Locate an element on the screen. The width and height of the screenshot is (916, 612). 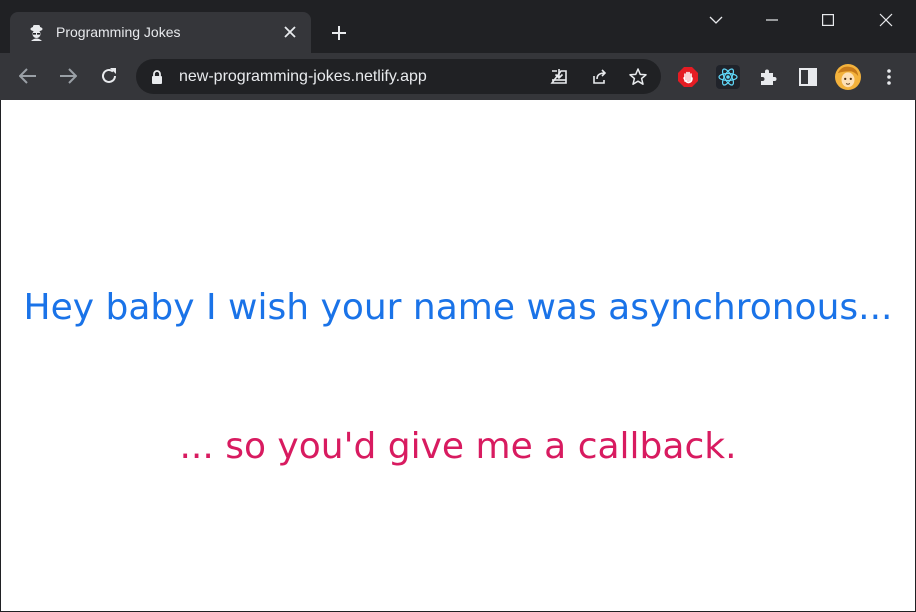
react-devtools-icon is located at coordinates (728, 77).